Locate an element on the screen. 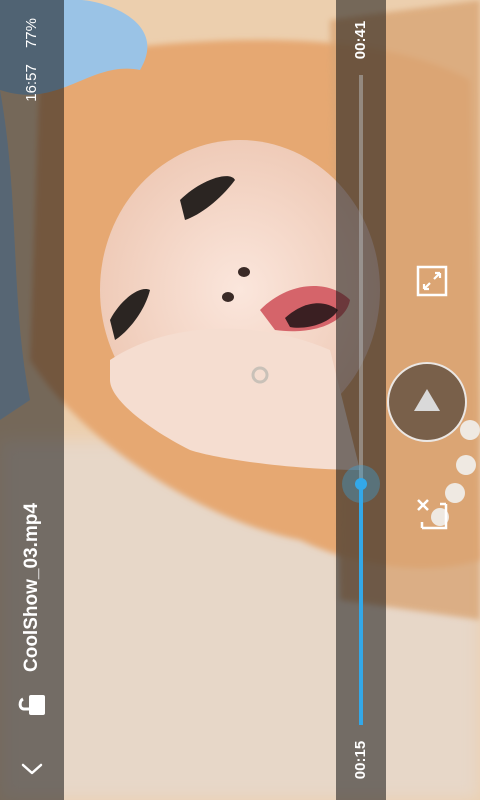  chevron-down-icon is located at coordinates (32, 769).